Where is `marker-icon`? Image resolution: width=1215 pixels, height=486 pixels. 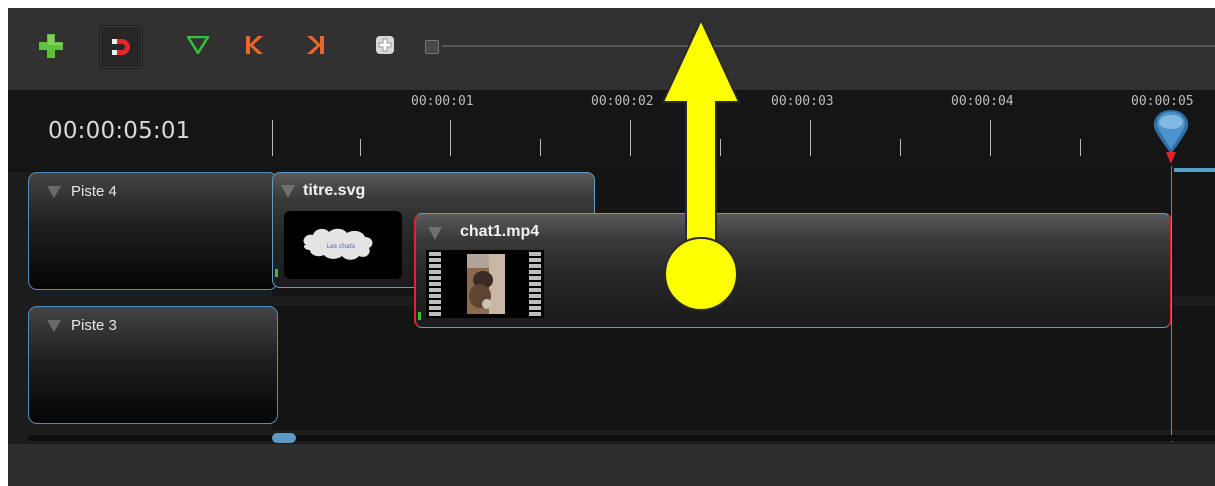 marker-icon is located at coordinates (198, 45).